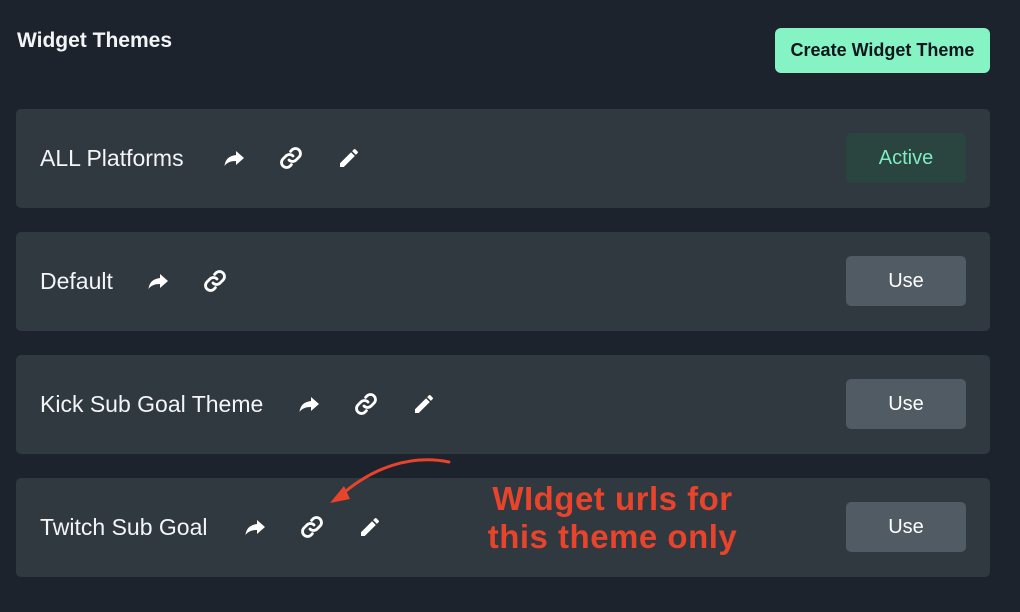 This screenshot has height=612, width=1020. What do you see at coordinates (112, 158) in the screenshot?
I see `theme-name: ALL Platforms` at bounding box center [112, 158].